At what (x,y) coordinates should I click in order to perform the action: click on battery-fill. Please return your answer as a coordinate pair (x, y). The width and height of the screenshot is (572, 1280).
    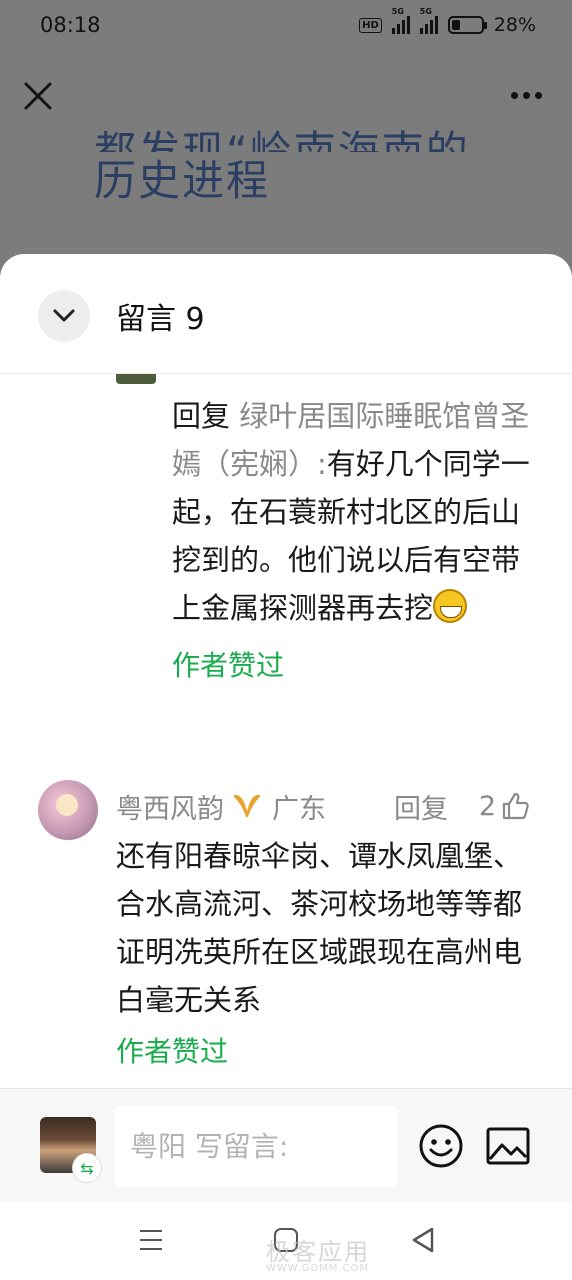
    Looking at the image, I should click on (455, 25).